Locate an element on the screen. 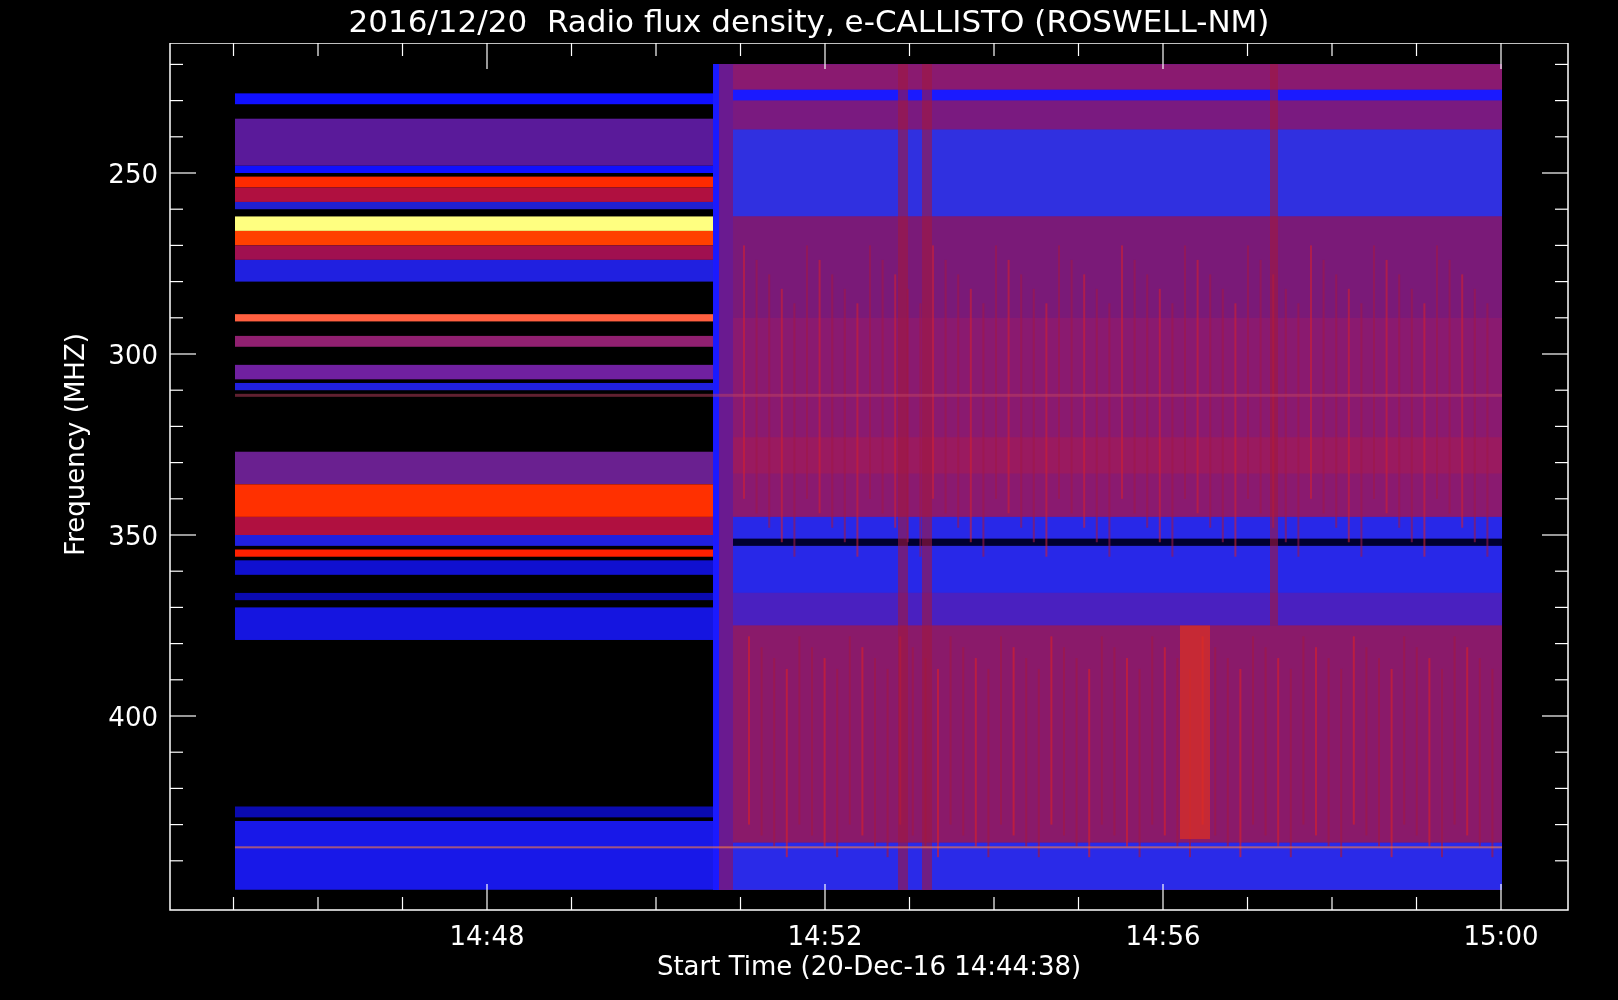  y-tick-label: 250 is located at coordinates (133, 174).